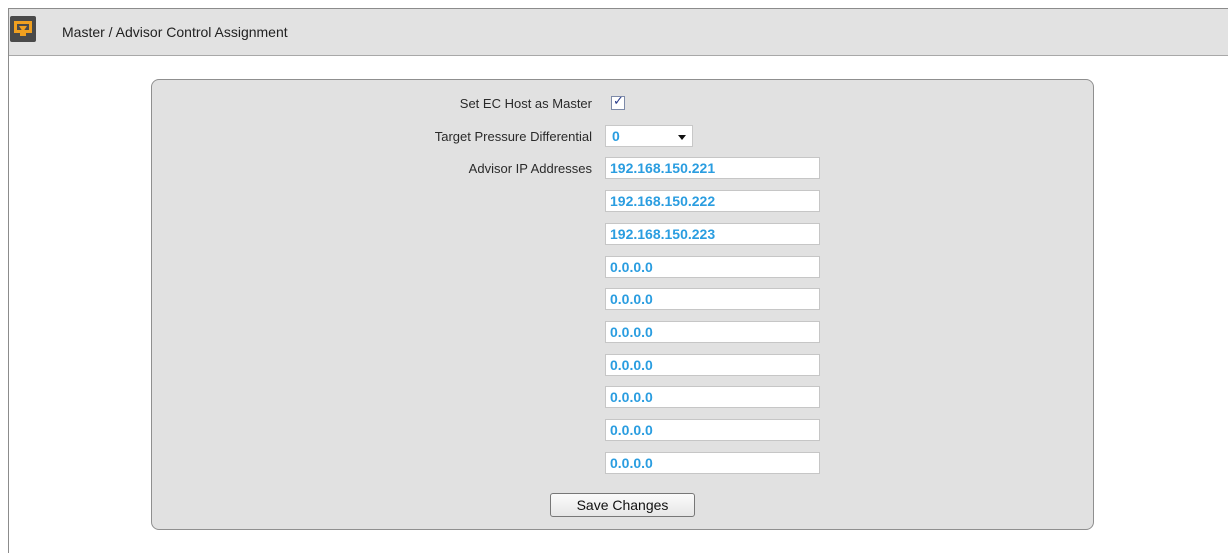 Image resolution: width=1228 pixels, height=553 pixels. Describe the element at coordinates (525, 103) in the screenshot. I see `master-label: Set EC Host as Master` at that location.